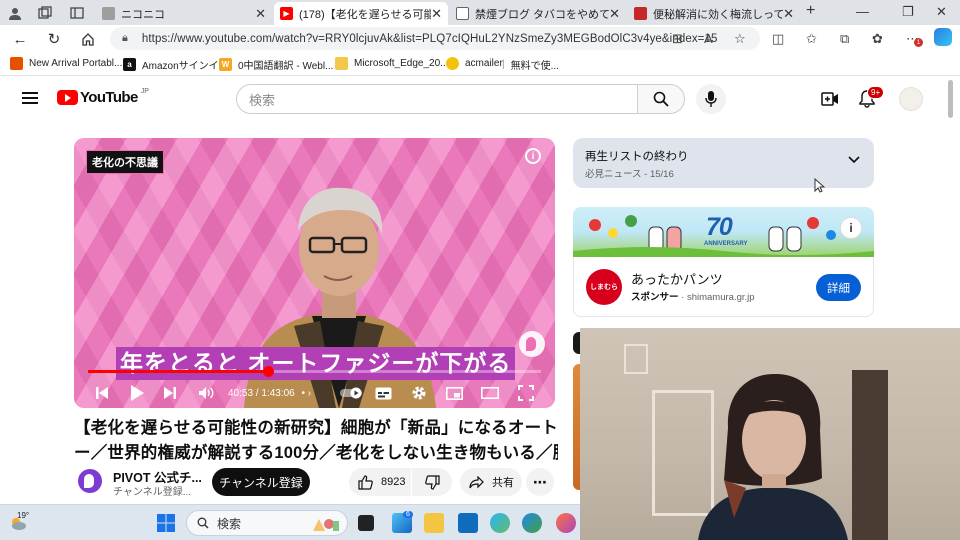 This screenshot has height=540, width=960. What do you see at coordinates (125, 38) in the screenshot?
I see `lock-icon: 🔒︎` at bounding box center [125, 38].